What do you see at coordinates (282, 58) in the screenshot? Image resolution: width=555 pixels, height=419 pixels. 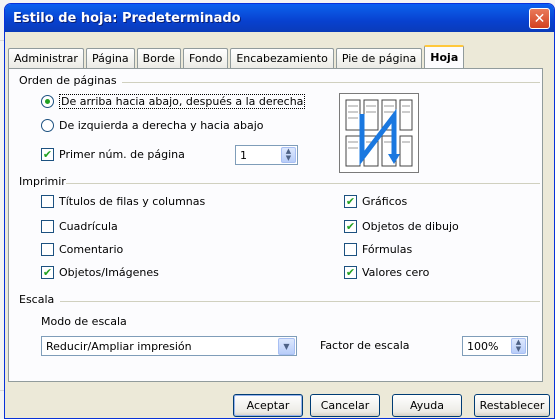 I see `tab-encabezamiento: Encabezamiento` at bounding box center [282, 58].